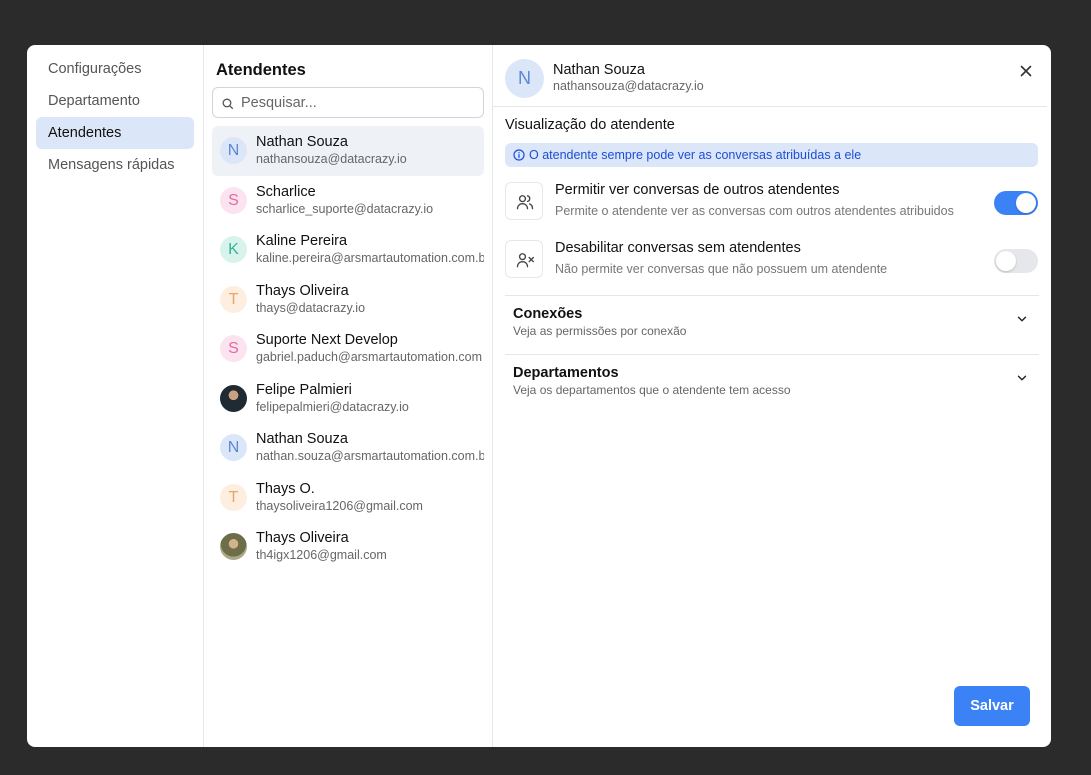 This screenshot has height=775, width=1091. Describe the element at coordinates (332, 406) in the screenshot. I see `attendant-email: felipepalmieri@datacrazy.io` at that location.